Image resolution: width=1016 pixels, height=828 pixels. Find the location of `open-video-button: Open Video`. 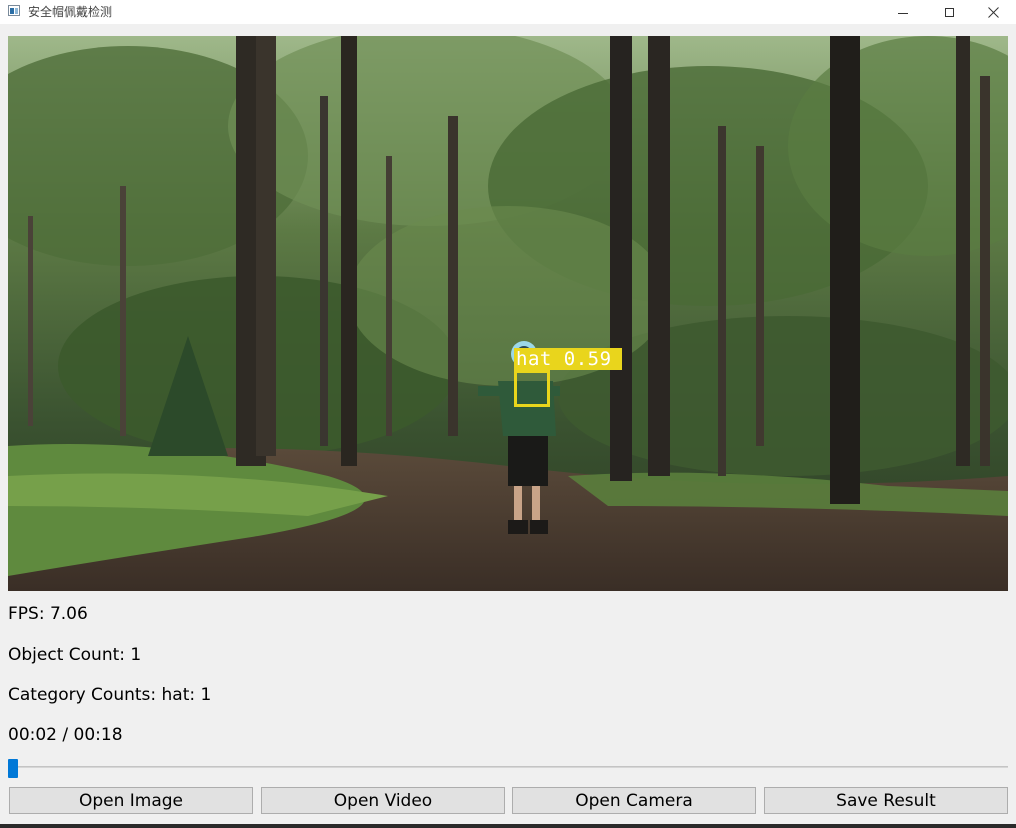

open-video-button: Open Video is located at coordinates (383, 800).